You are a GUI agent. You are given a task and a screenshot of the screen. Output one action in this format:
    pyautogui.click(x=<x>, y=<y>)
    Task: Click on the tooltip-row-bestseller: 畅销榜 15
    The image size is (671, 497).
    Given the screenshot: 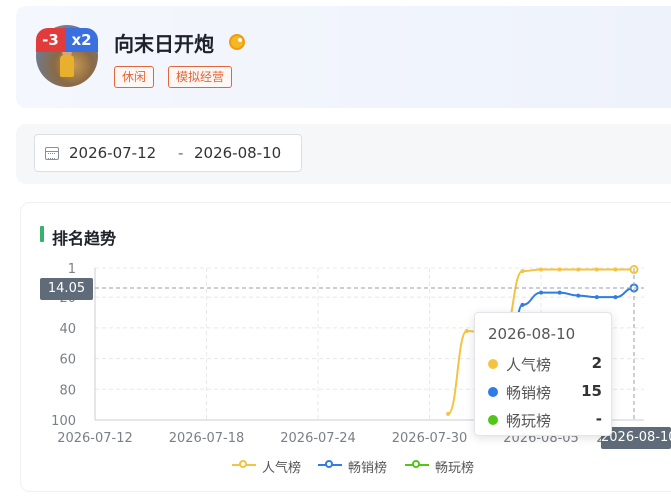 What is the action you would take?
    pyautogui.click(x=545, y=392)
    